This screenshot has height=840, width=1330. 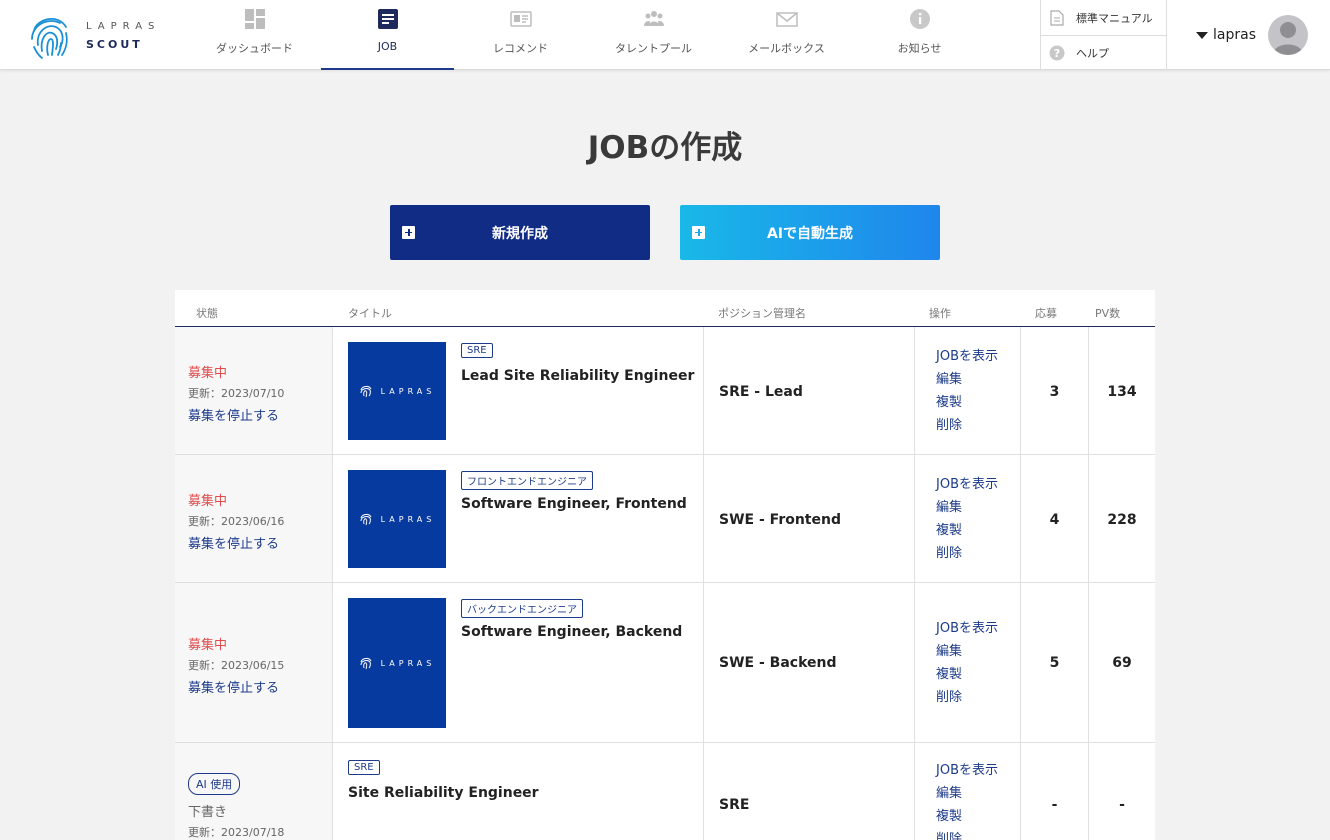 I want to click on position-cell: SRE - Lead, so click(x=808, y=390).